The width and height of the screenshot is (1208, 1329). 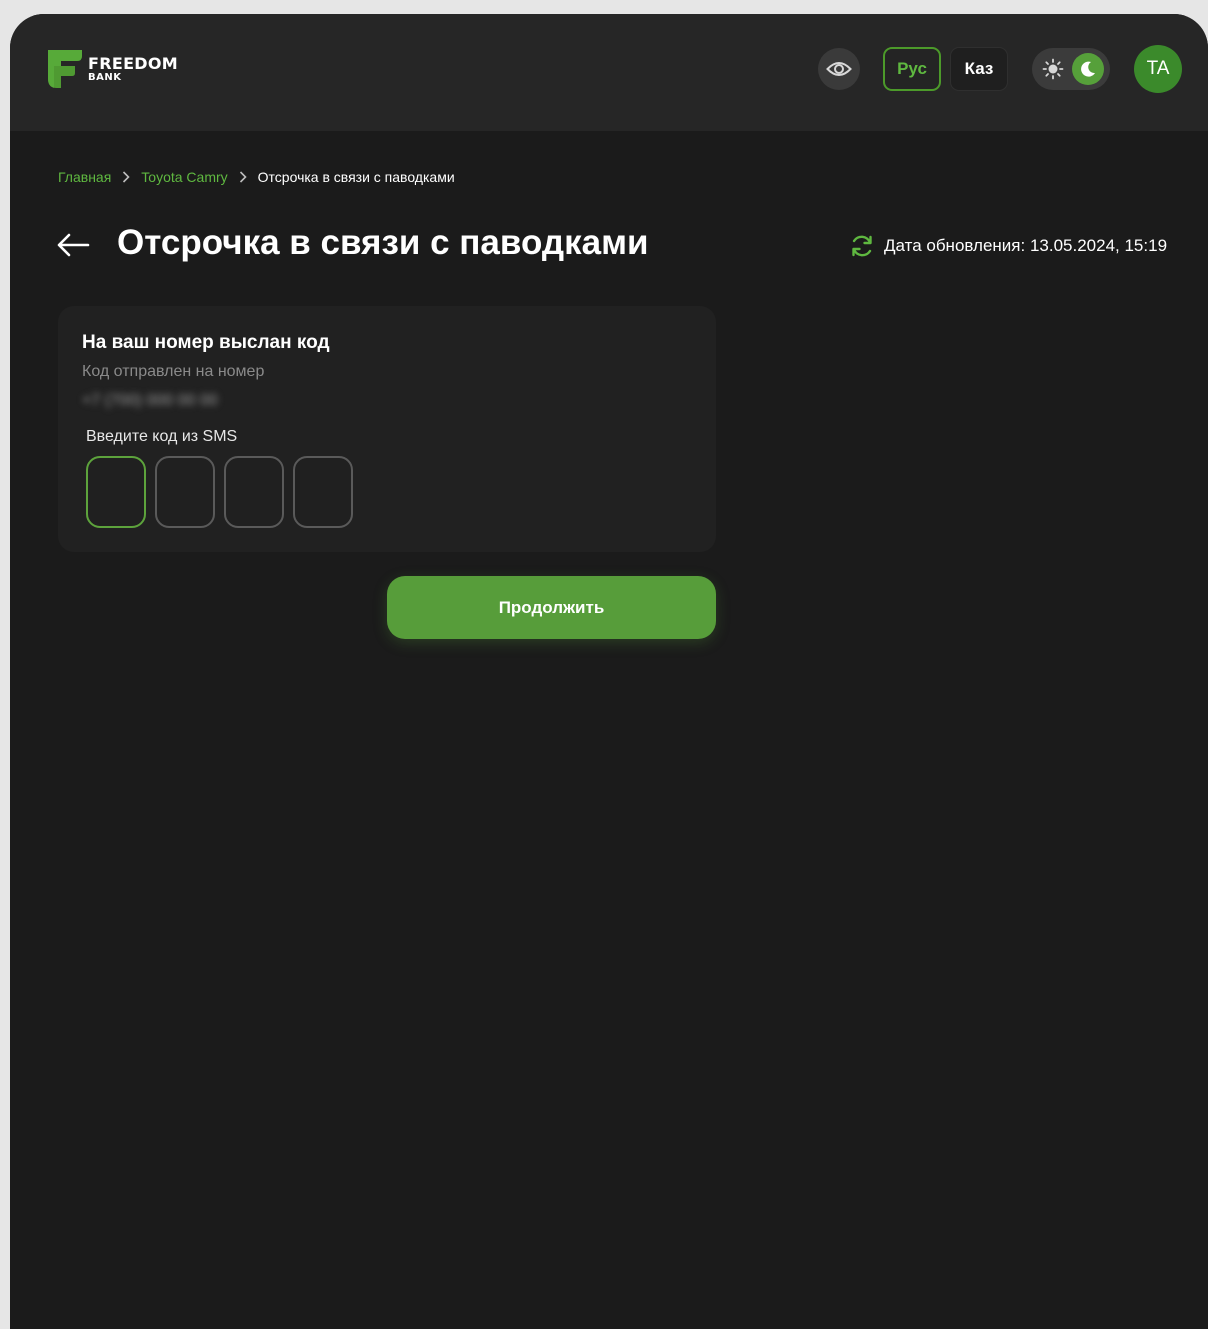 I want to click on update-date-label: Дата обновления: 13.05.2024, 15:19, so click(x=1026, y=245).